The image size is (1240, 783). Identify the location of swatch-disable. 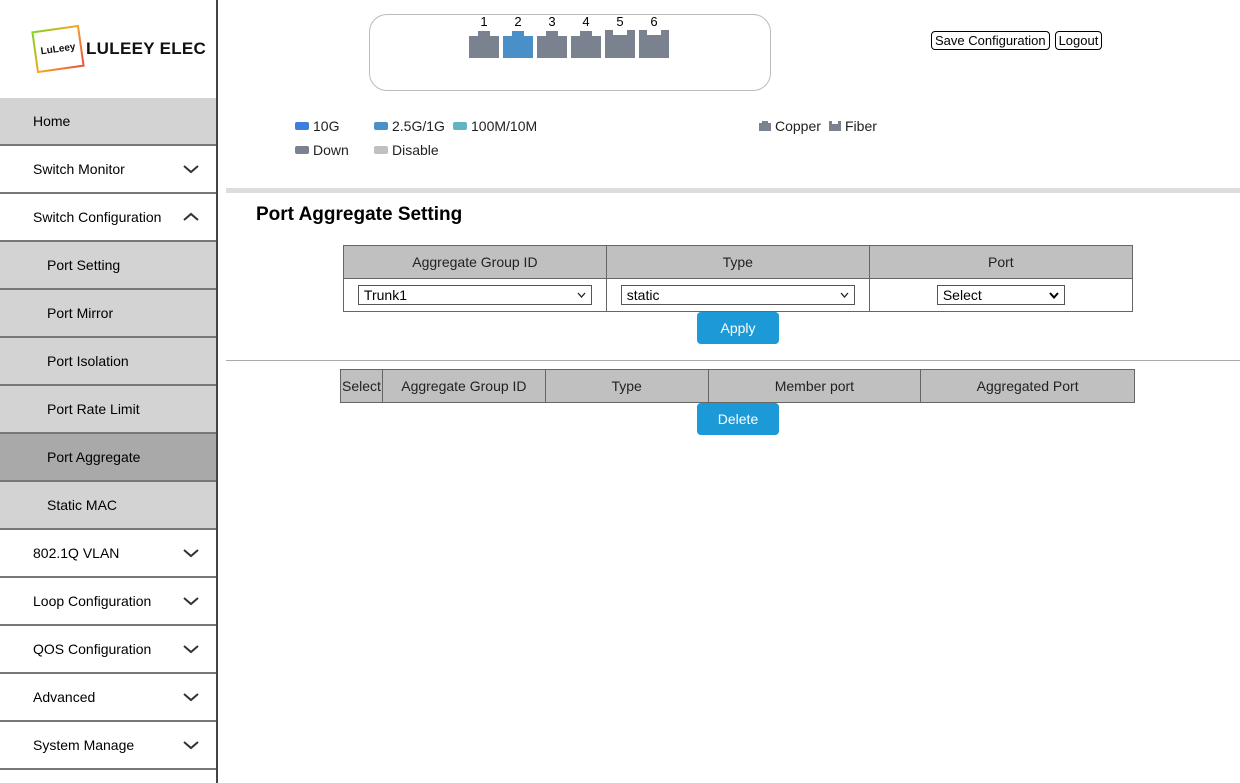
(381, 150).